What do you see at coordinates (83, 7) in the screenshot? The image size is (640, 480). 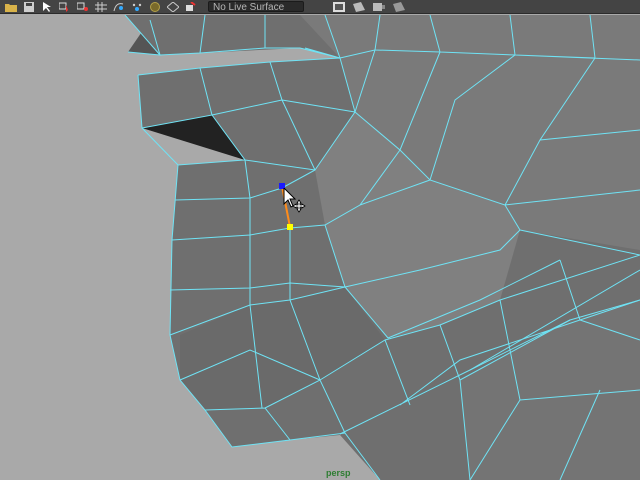 I see `paint-select-icon` at bounding box center [83, 7].